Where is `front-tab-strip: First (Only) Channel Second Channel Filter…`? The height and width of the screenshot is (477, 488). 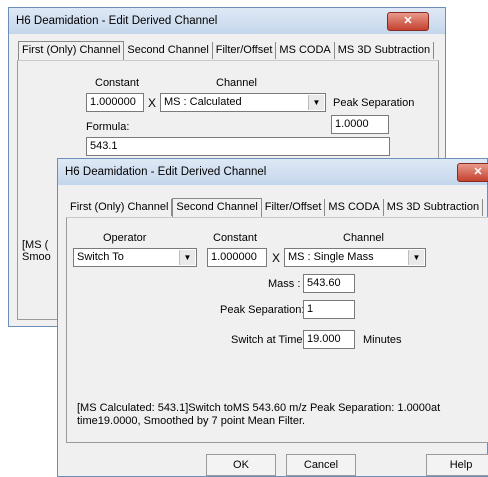
front-tab-strip: First (Only) Channel Second Channel Filter… is located at coordinates (275, 207).